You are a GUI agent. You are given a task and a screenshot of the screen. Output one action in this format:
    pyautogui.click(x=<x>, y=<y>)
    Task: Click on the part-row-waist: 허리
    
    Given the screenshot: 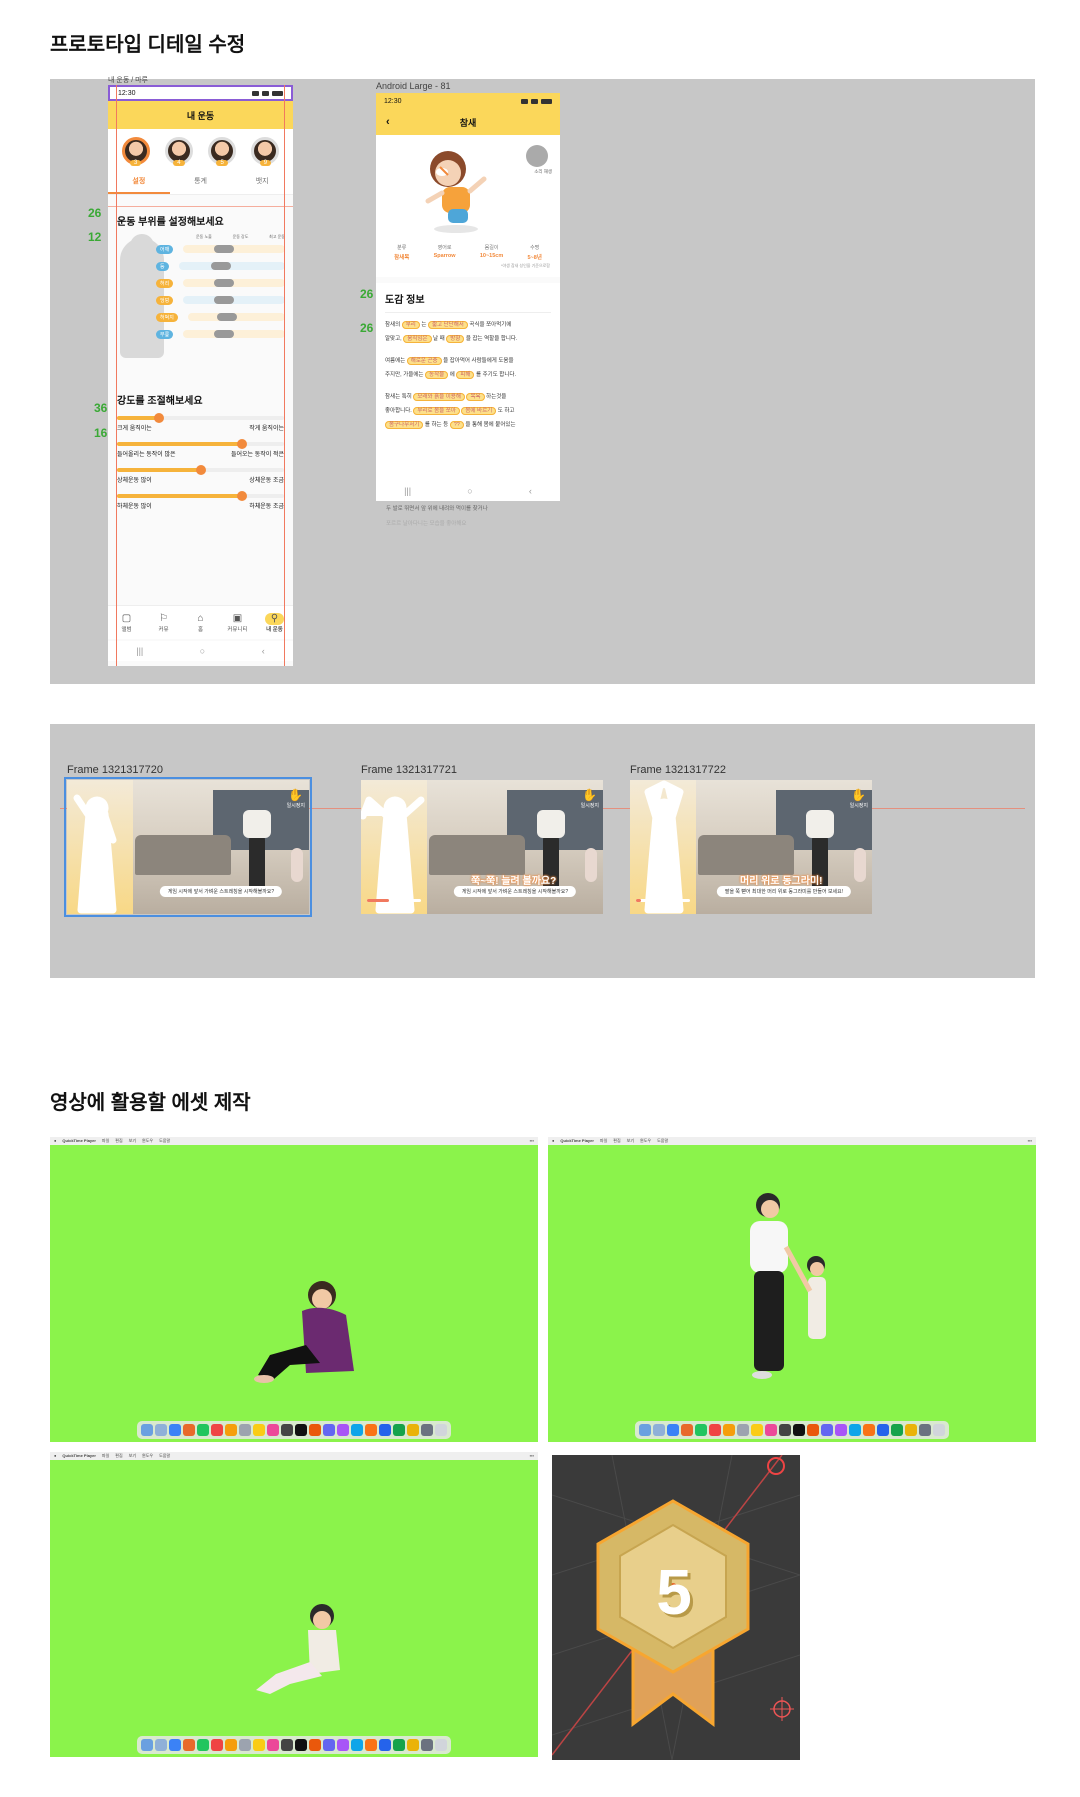 What is the action you would take?
    pyautogui.click(x=220, y=283)
    